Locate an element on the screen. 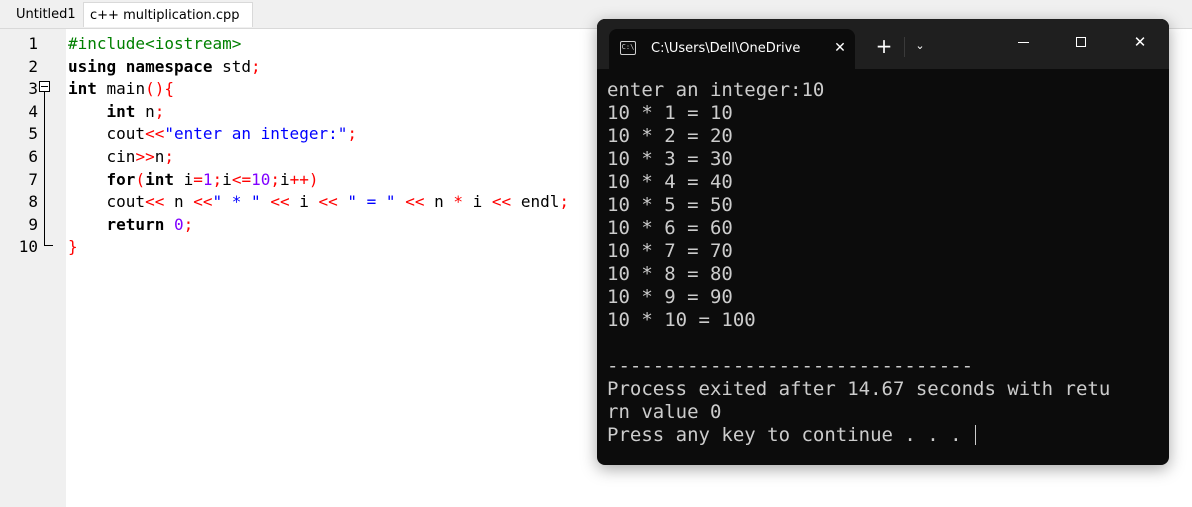 The height and width of the screenshot is (507, 1192). code-token: "enter an integer:" is located at coordinates (256, 134).